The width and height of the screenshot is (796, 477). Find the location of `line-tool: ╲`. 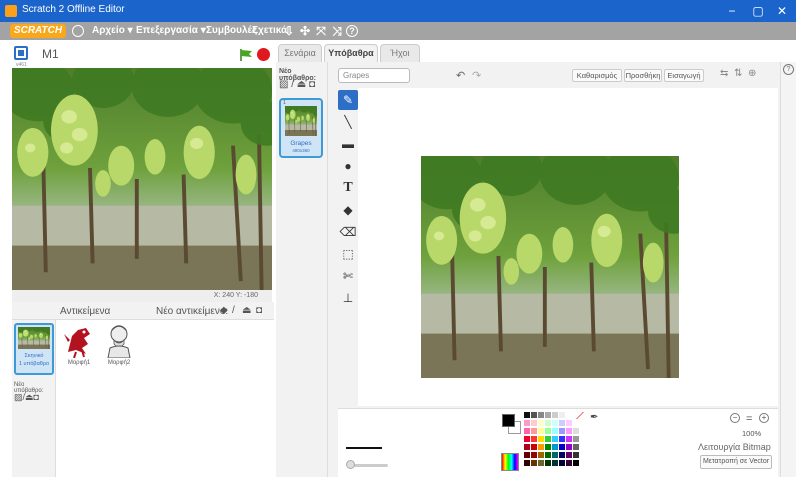

line-tool: ╲ is located at coordinates (348, 122).